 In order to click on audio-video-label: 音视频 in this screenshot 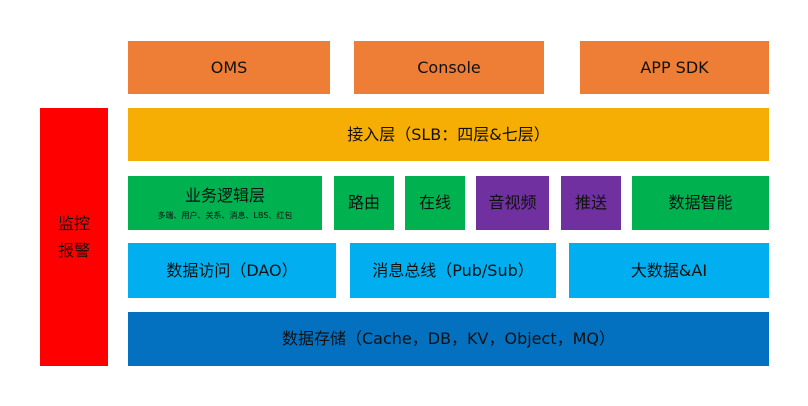, I will do `click(512, 203)`.